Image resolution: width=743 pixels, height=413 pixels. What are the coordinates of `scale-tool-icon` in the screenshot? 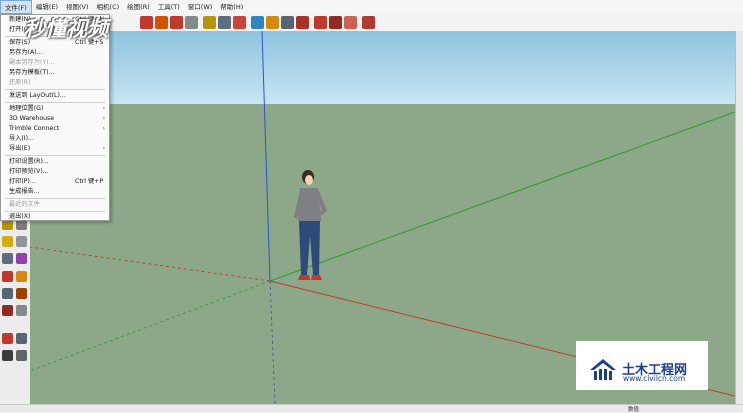 It's located at (191, 22).